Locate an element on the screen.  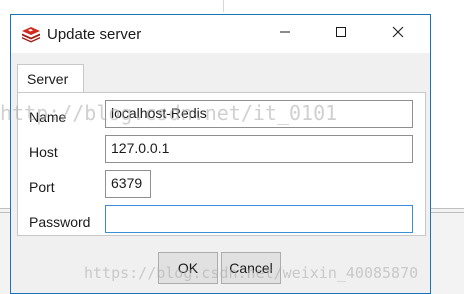
password-label: Password is located at coordinates (60, 222).